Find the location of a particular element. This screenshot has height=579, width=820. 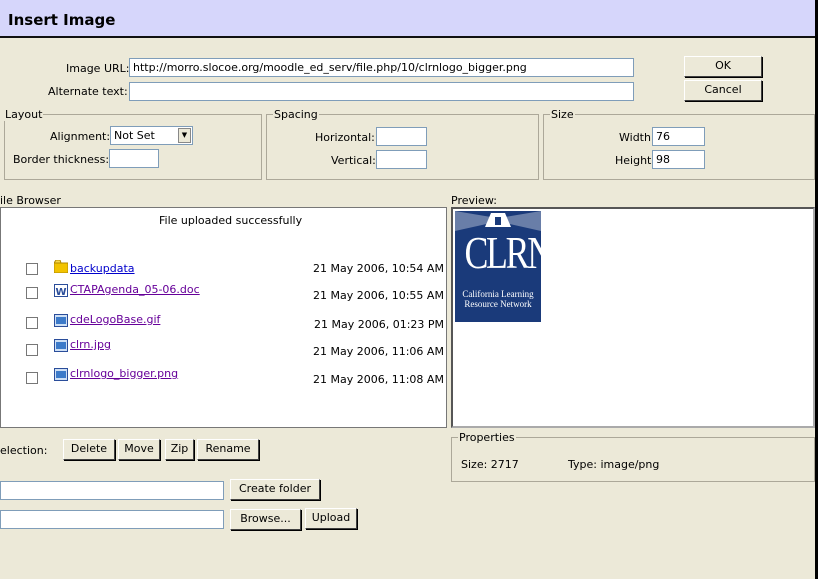

layout-group: Layout is located at coordinates (133, 144).